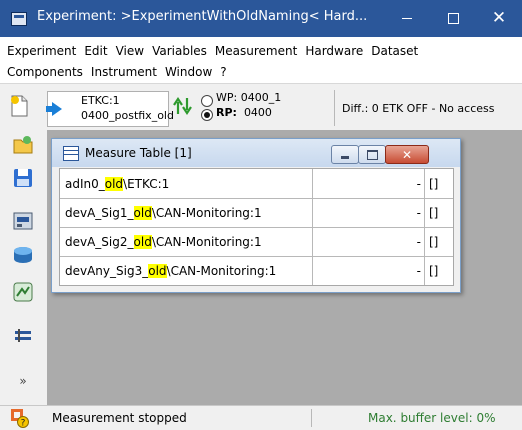 This screenshot has width=522, height=430. Describe the element at coordinates (138, 153) in the screenshot. I see `measure-window-title: Measure Table [1]` at that location.